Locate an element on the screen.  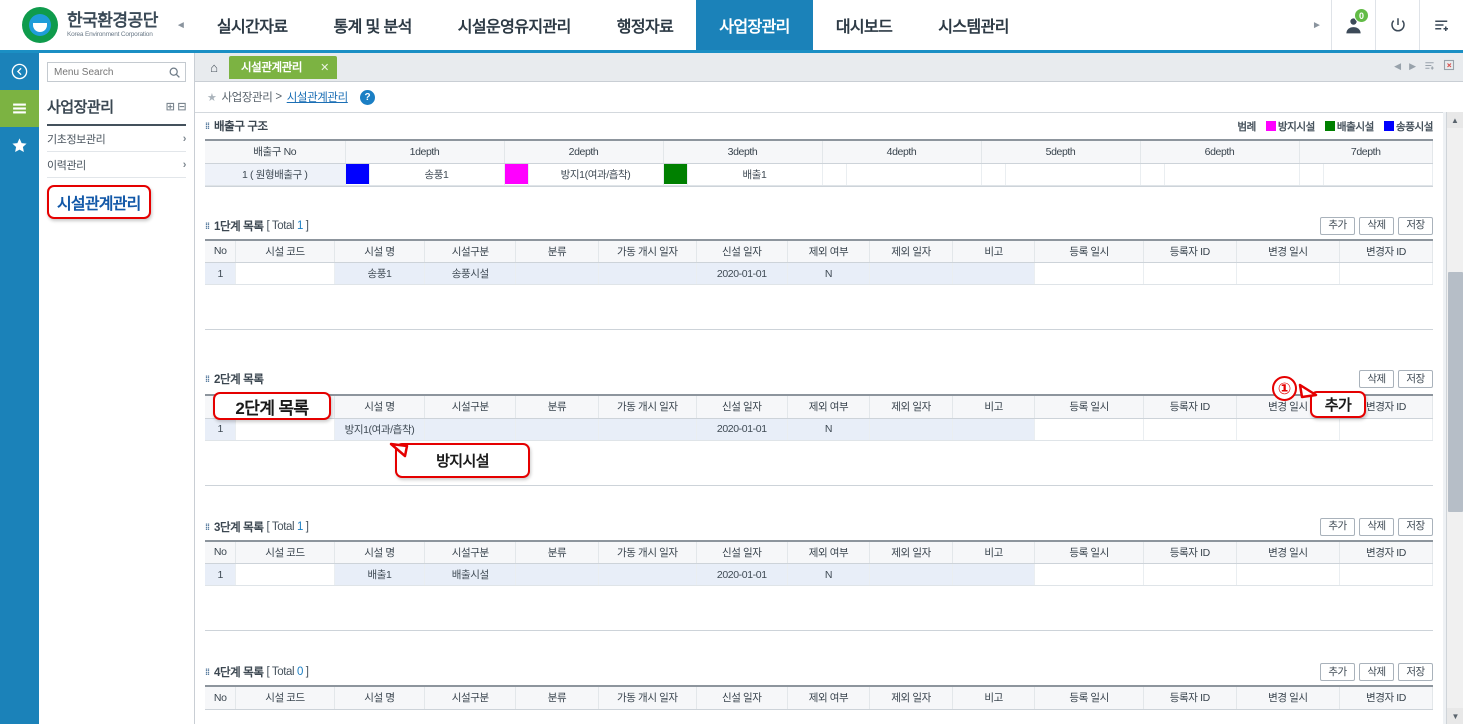
help-icon: ? is located at coordinates (367, 97).